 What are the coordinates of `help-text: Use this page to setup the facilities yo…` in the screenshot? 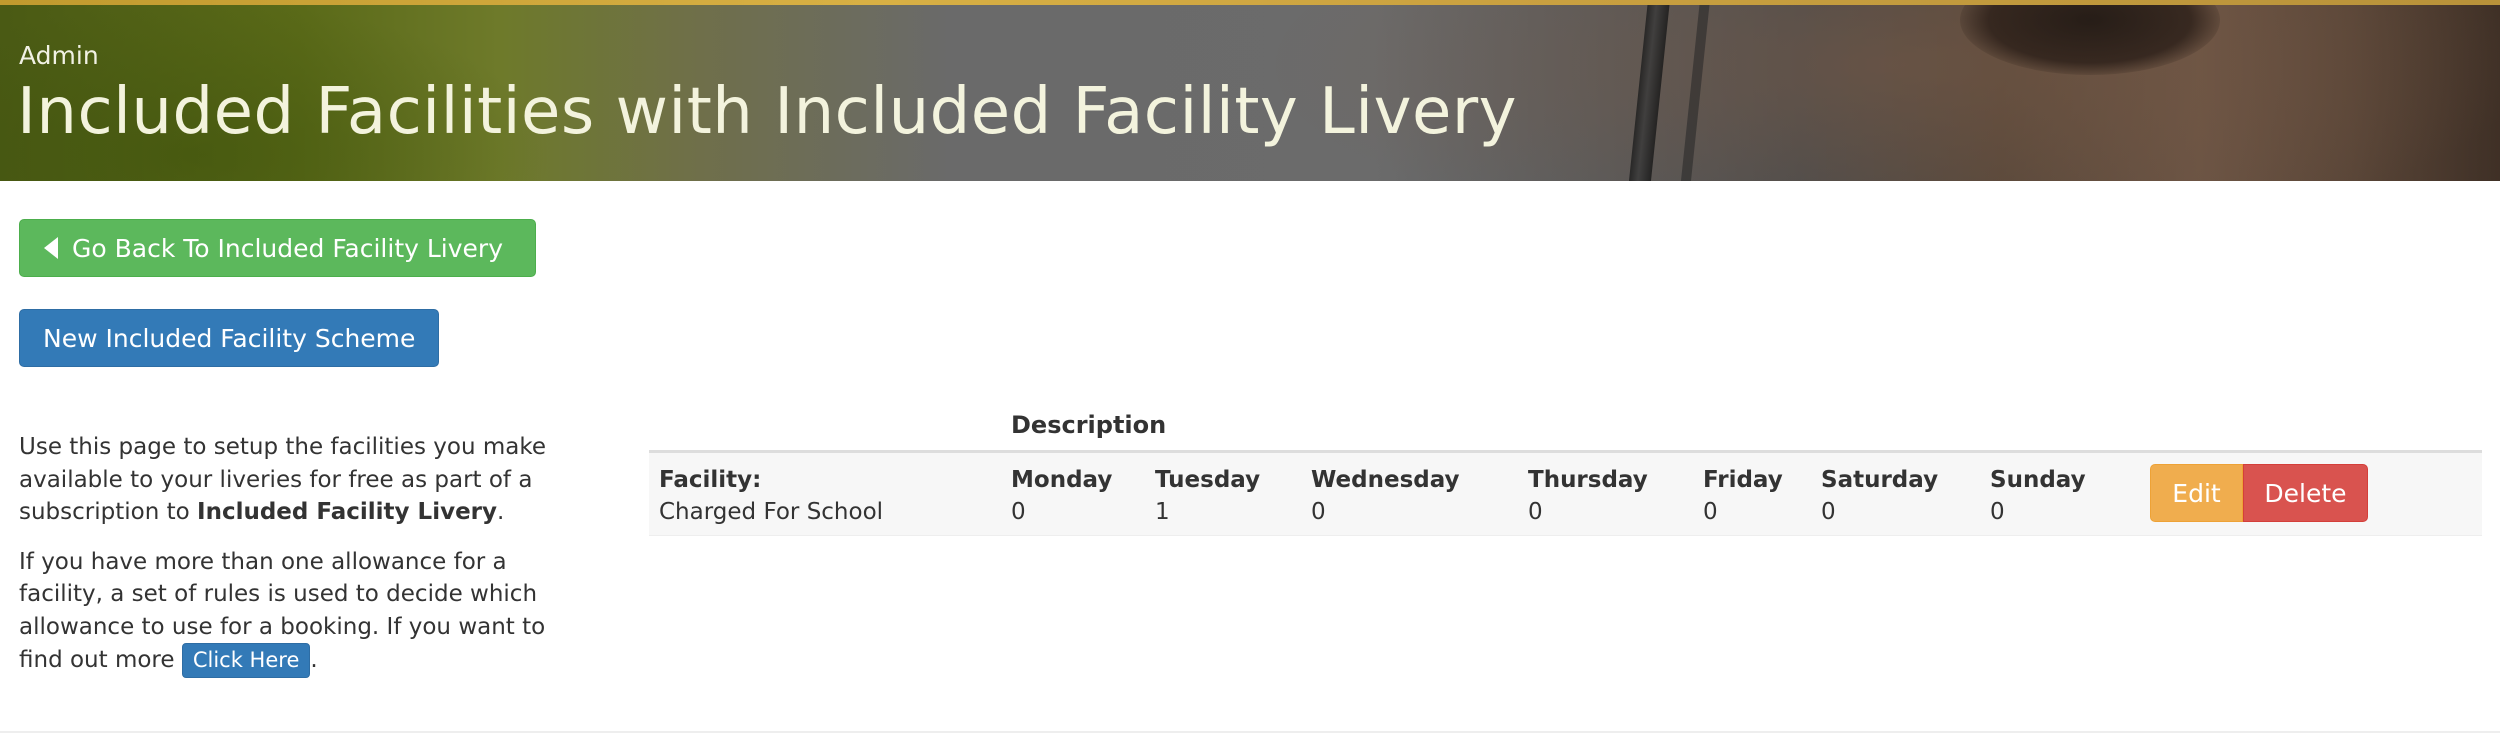 It's located at (299, 563).